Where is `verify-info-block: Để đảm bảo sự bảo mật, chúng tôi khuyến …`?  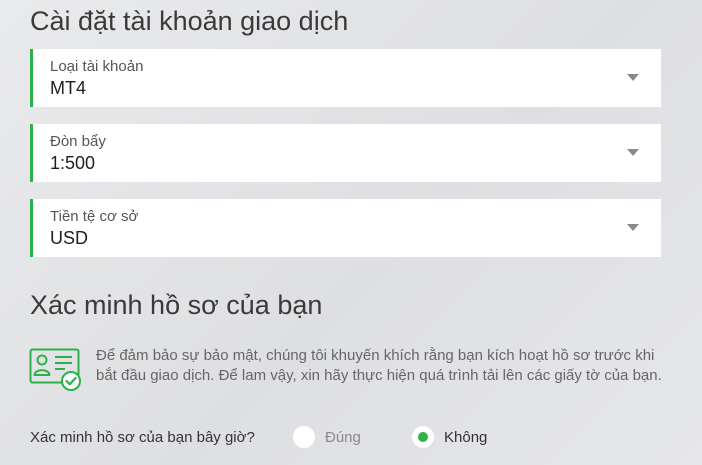 verify-info-block: Để đảm bảo sự bảo mật, chúng tôi khuyến … is located at coordinates (349, 376).